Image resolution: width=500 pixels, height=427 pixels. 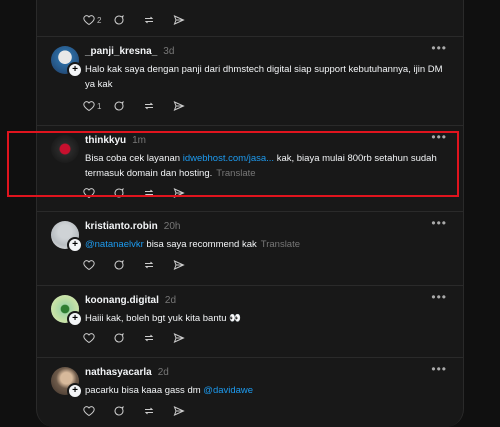 I want to click on highlight-box, so click(x=233, y=164).